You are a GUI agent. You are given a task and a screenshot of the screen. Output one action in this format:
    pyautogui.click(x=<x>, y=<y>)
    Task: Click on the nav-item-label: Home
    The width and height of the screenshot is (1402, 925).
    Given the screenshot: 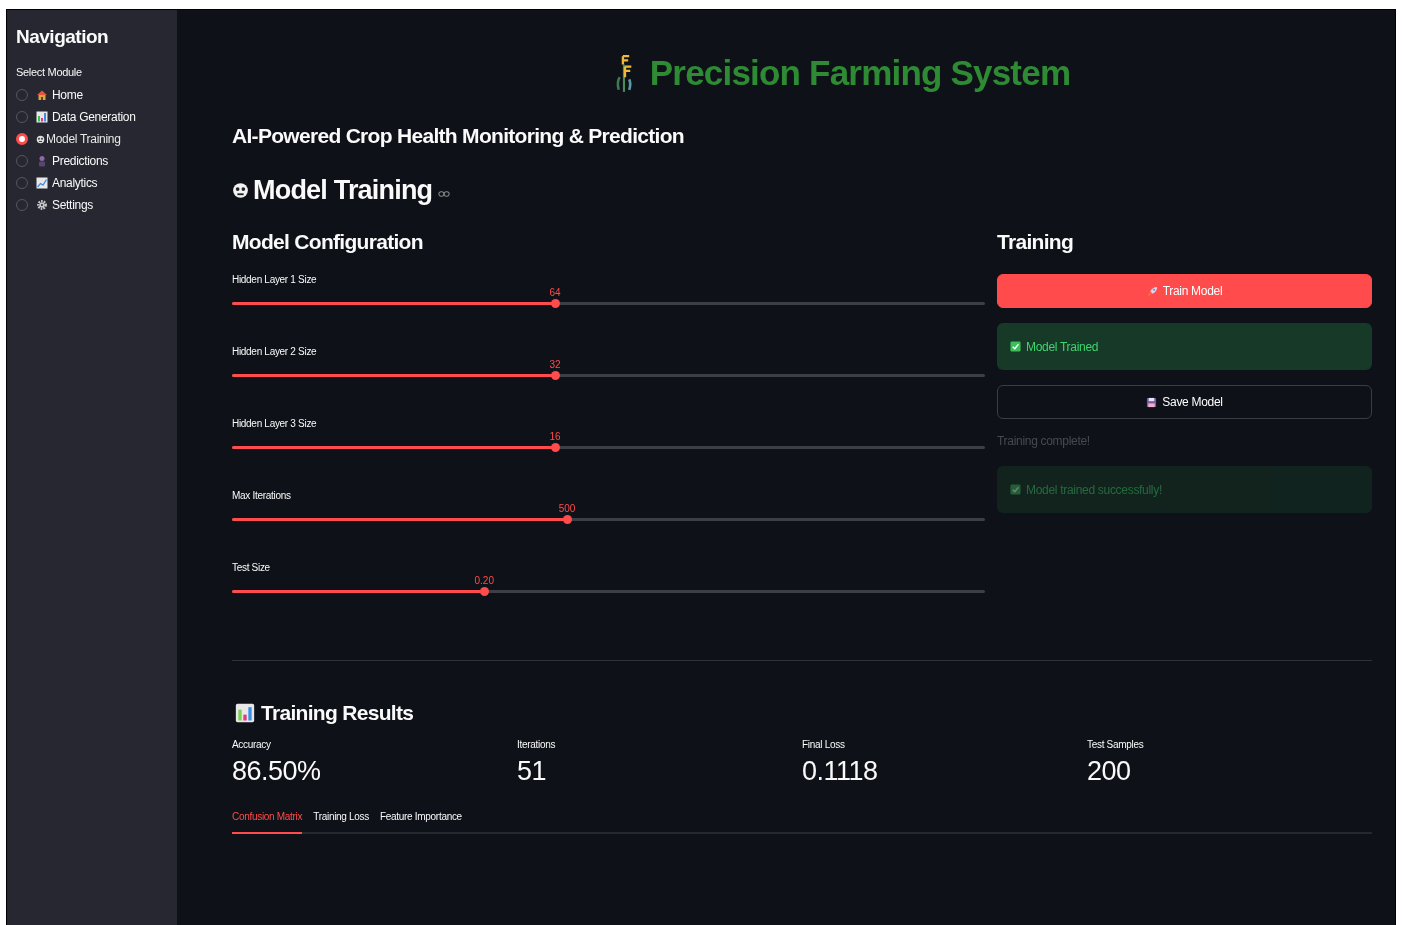 What is the action you would take?
    pyautogui.click(x=67, y=95)
    